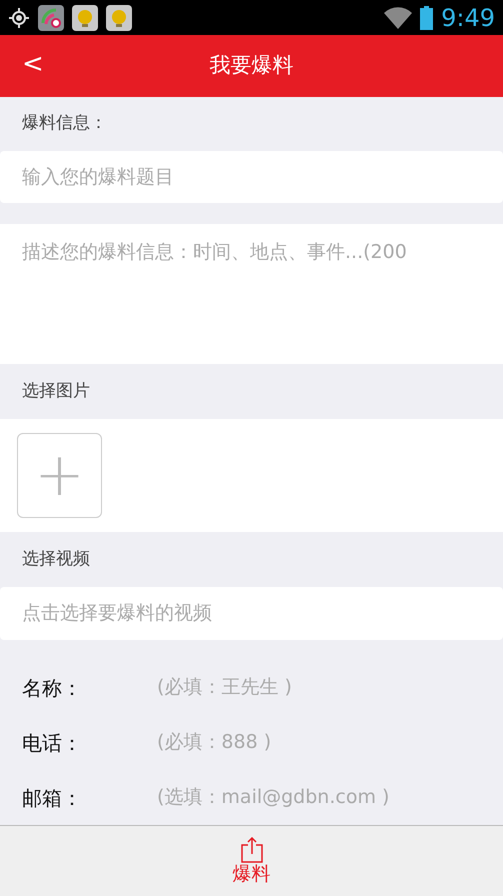 This screenshot has height=896, width=503. Describe the element at coordinates (52, 798) in the screenshot. I see `field-label: 邮箱：` at that location.